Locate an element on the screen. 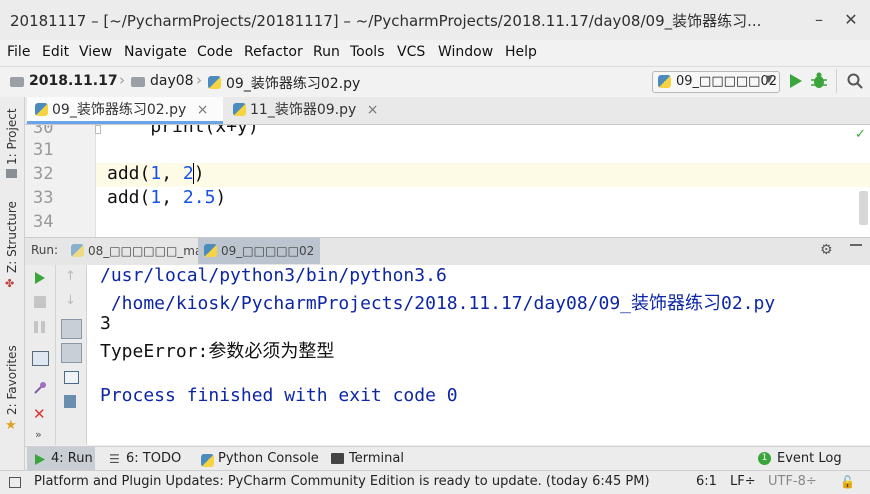  menu-code: Code is located at coordinates (215, 52).